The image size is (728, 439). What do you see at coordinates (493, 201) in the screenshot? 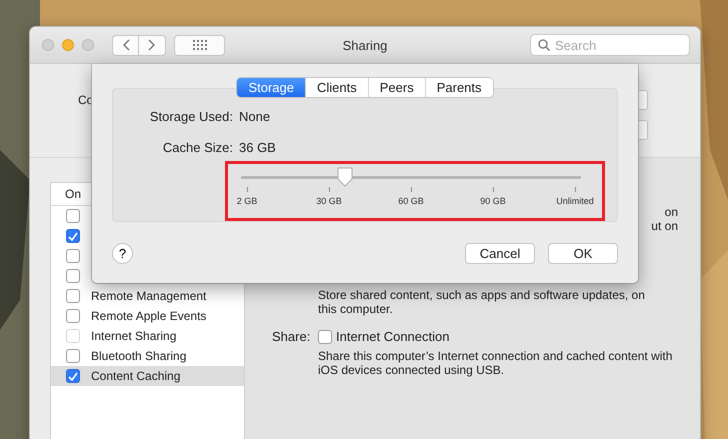
I see `tick-label: 90 GB` at bounding box center [493, 201].